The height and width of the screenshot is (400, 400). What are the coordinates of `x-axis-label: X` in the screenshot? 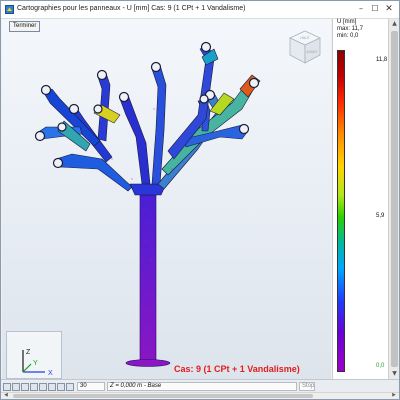 It's located at (50, 373).